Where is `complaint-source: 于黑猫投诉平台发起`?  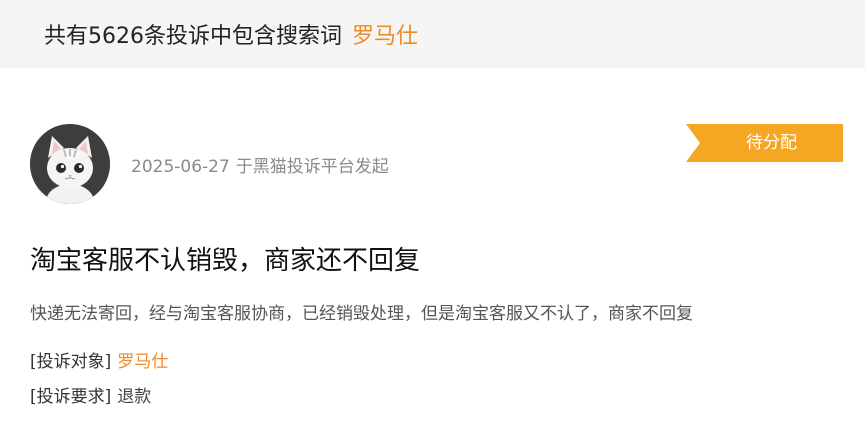 complaint-source: 于黑猫投诉平台发起 is located at coordinates (312, 167).